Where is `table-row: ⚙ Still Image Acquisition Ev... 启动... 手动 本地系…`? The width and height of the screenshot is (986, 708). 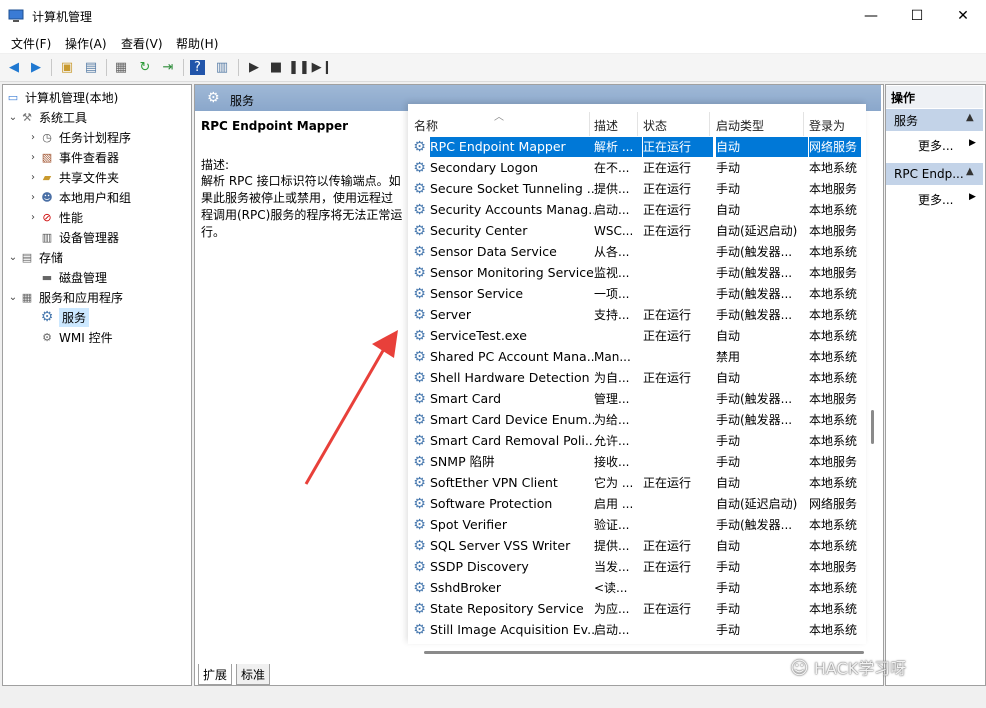 table-row: ⚙ Still Image Acquisition Ev... 启动... 手动 本地系… is located at coordinates (636, 630).